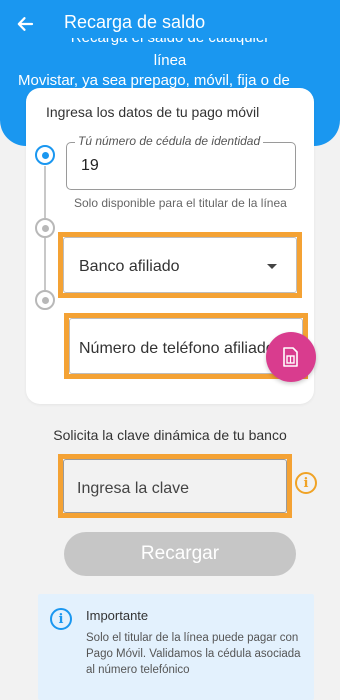 The image size is (340, 700). I want to click on back-arrow-icon, so click(25, 24).